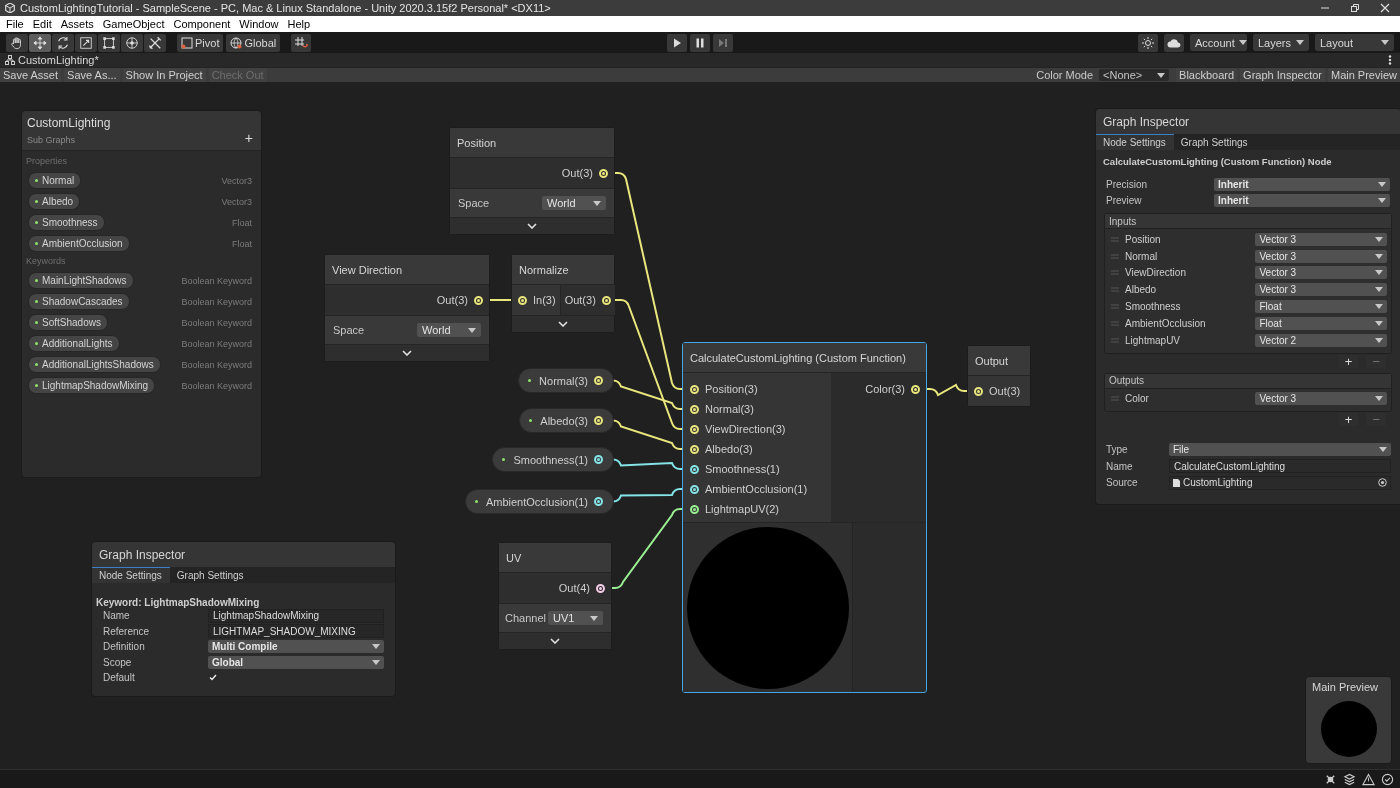 The image size is (1400, 788). What do you see at coordinates (1218, 42) in the screenshot?
I see `toolbar-dropdown: Account` at bounding box center [1218, 42].